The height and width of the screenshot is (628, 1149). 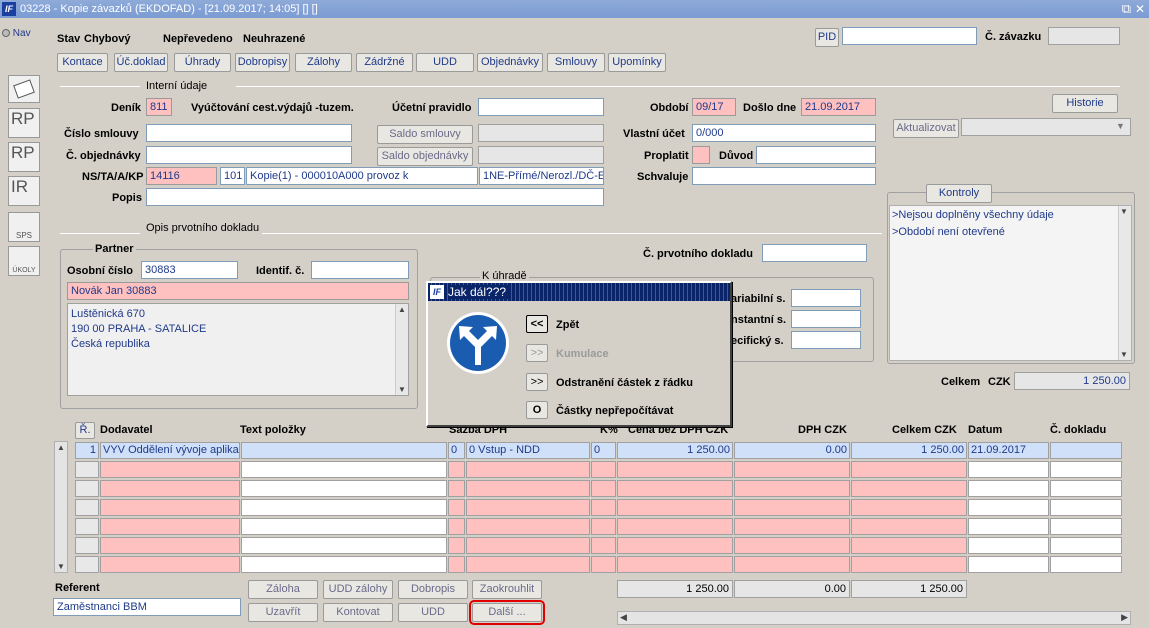 I want to click on osobni-cislo-field: 30883, so click(x=189, y=270).